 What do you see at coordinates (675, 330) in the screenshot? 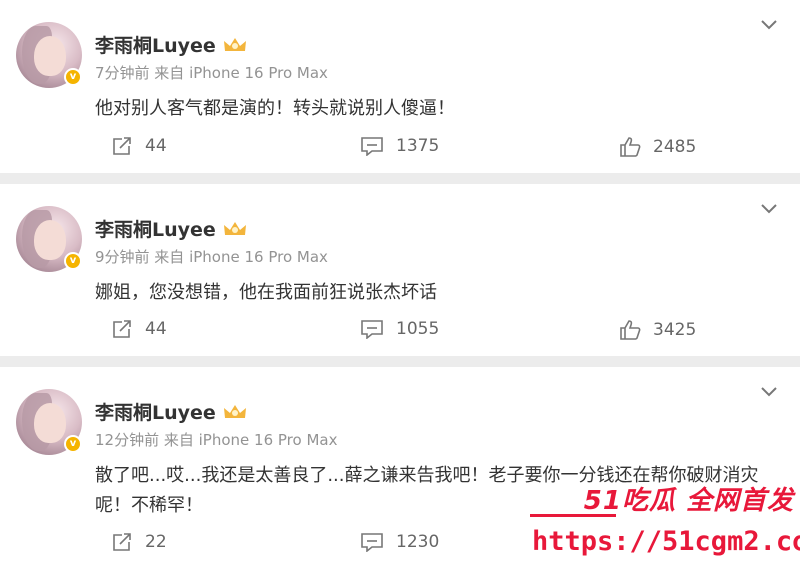
I see `like-count: 3425` at bounding box center [675, 330].